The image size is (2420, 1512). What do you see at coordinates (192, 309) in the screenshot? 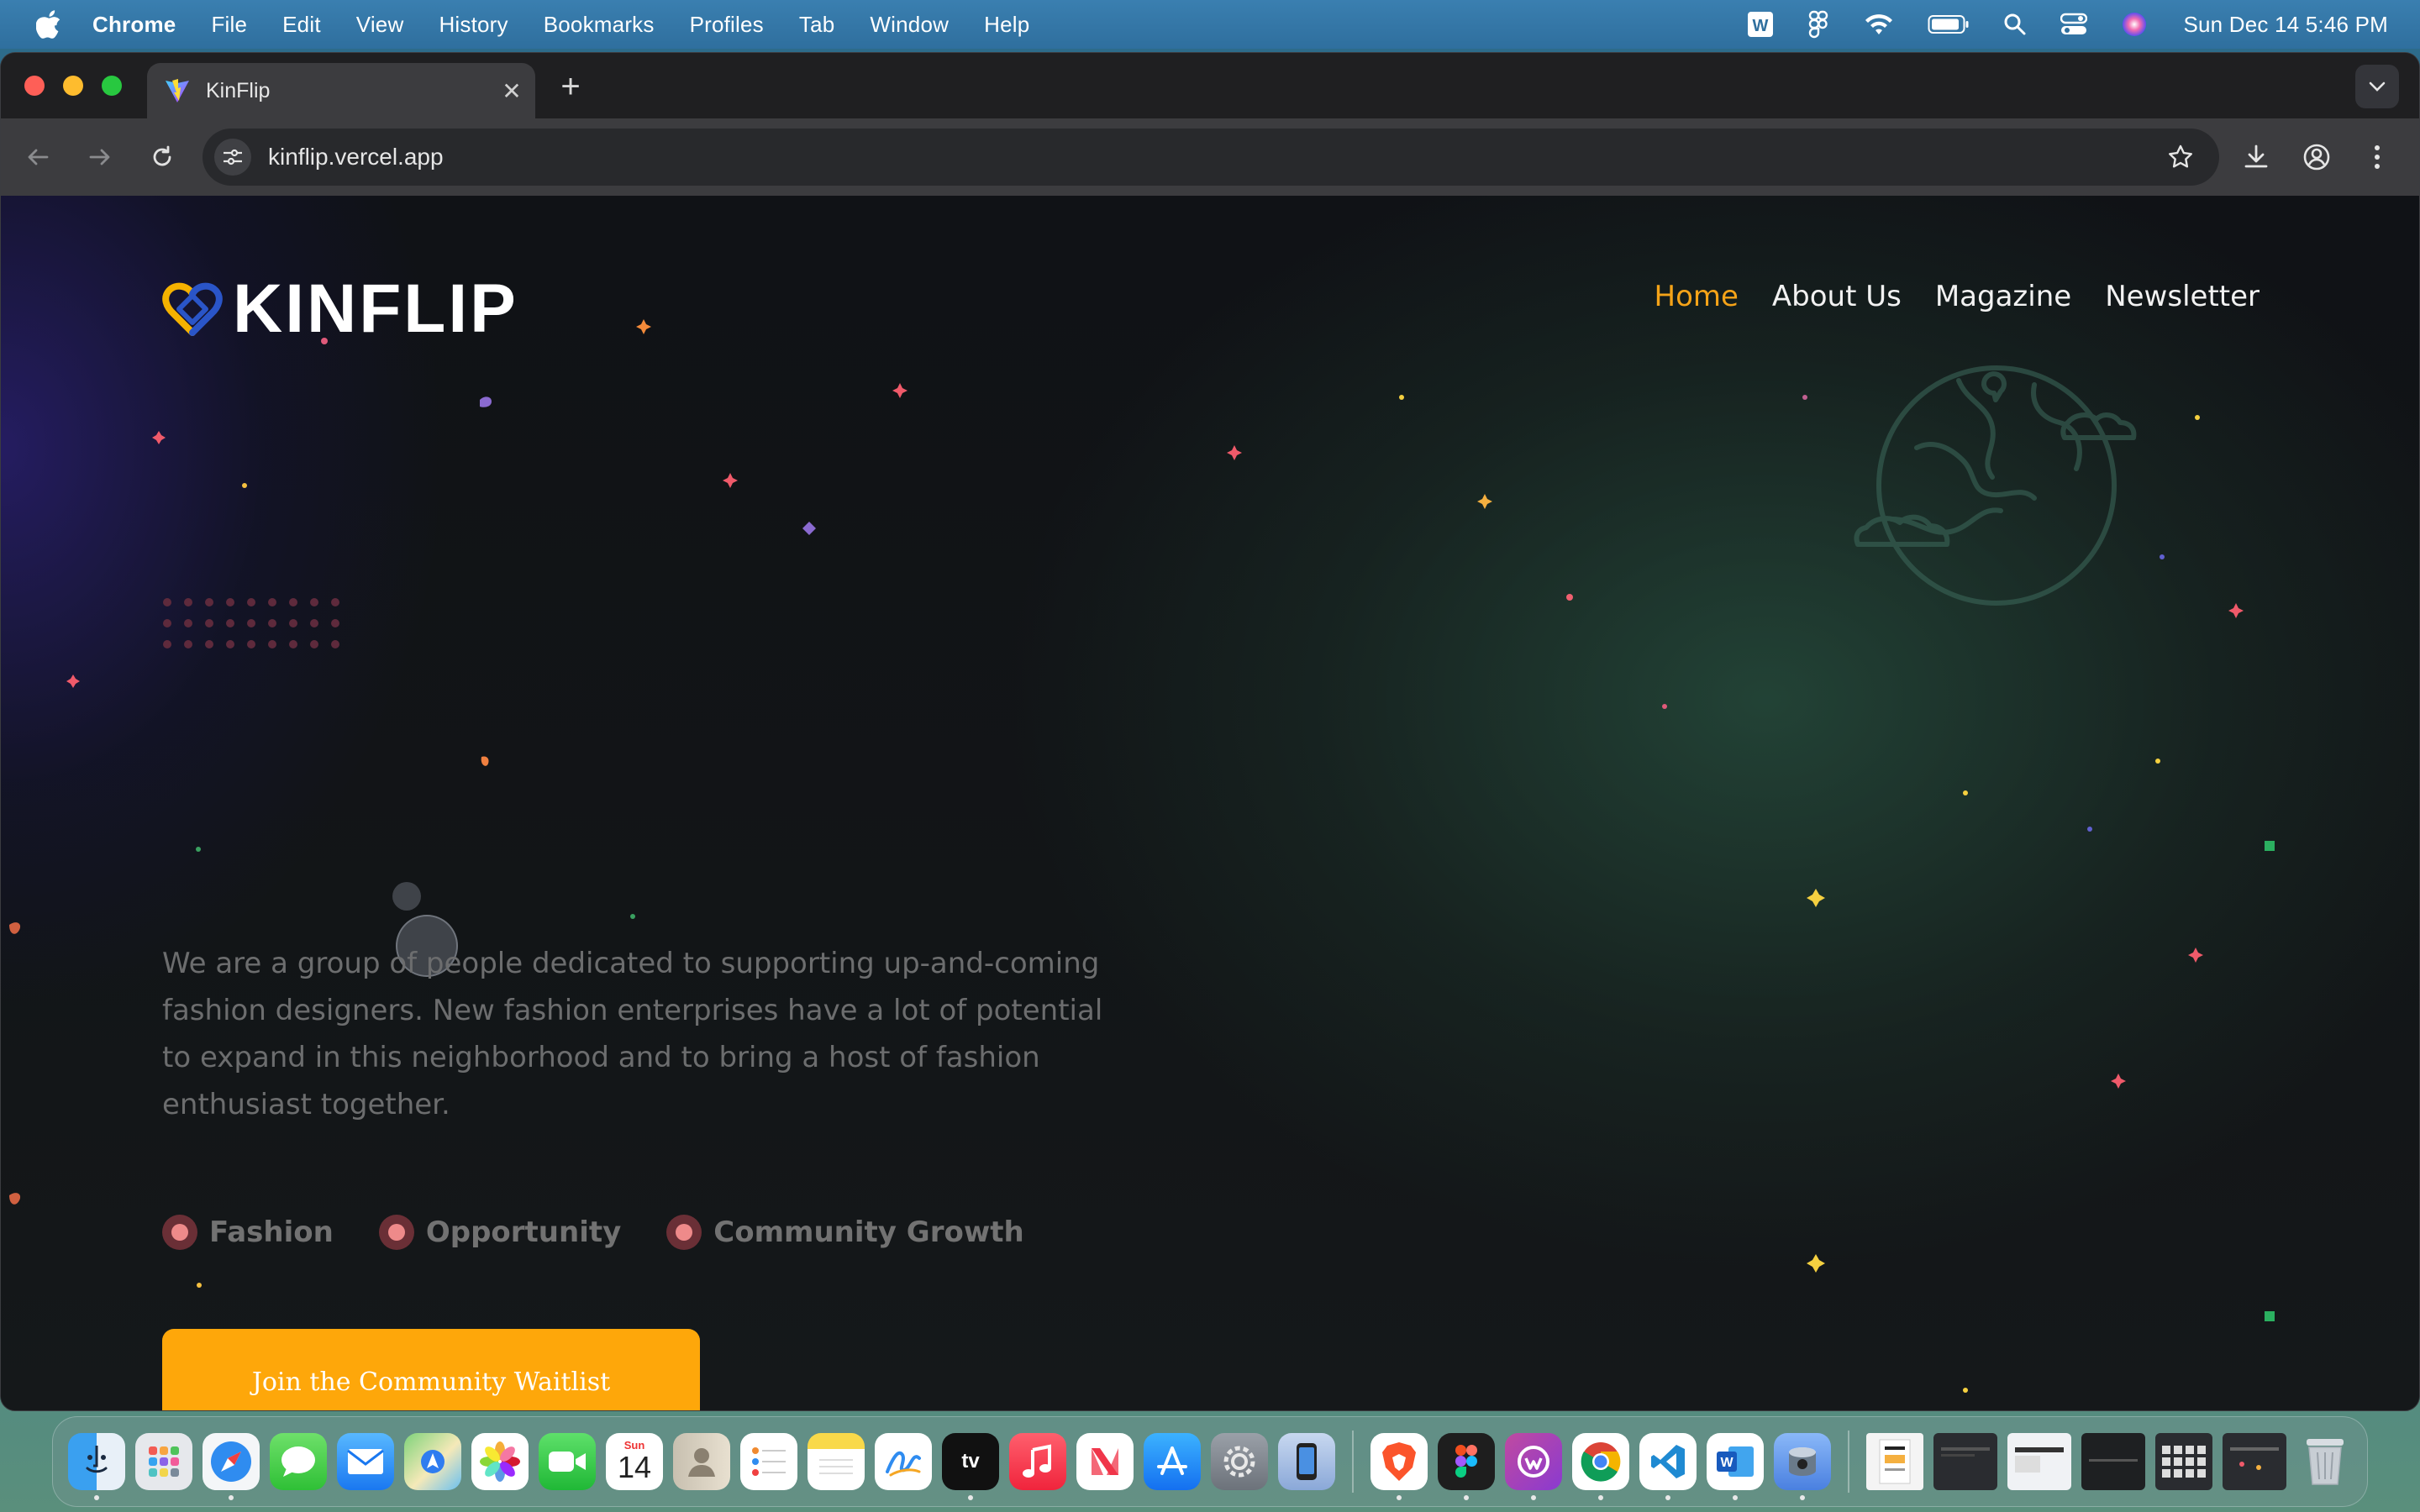
I see `heart-logo-icon` at bounding box center [192, 309].